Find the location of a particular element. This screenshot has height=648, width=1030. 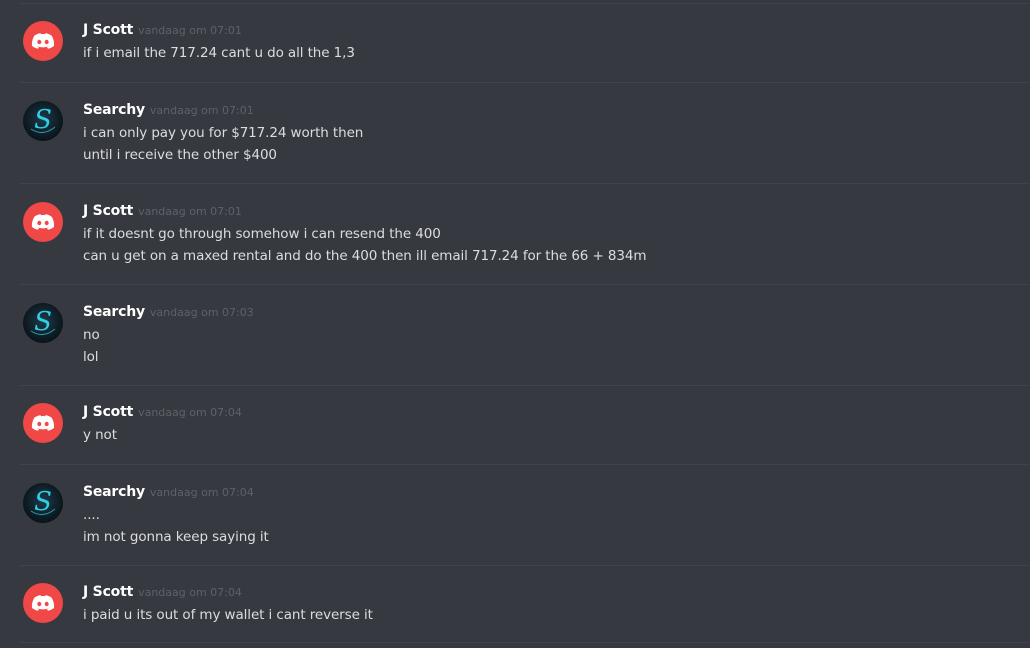

message-author: Searchy vandaag om 07:01 is located at coordinates (168, 110).